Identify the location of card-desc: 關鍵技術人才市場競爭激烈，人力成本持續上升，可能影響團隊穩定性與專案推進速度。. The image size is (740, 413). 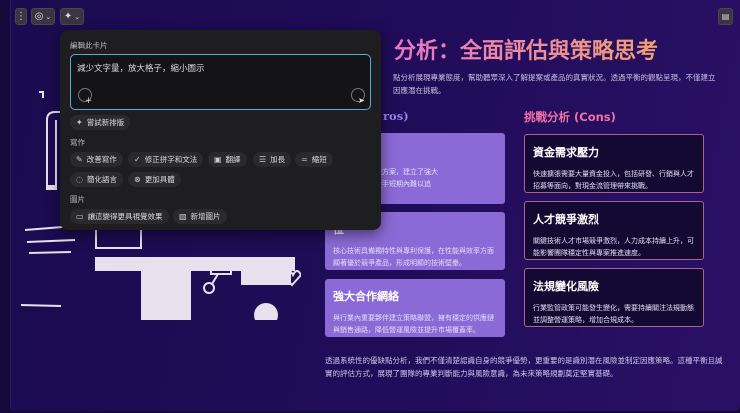
(613, 247).